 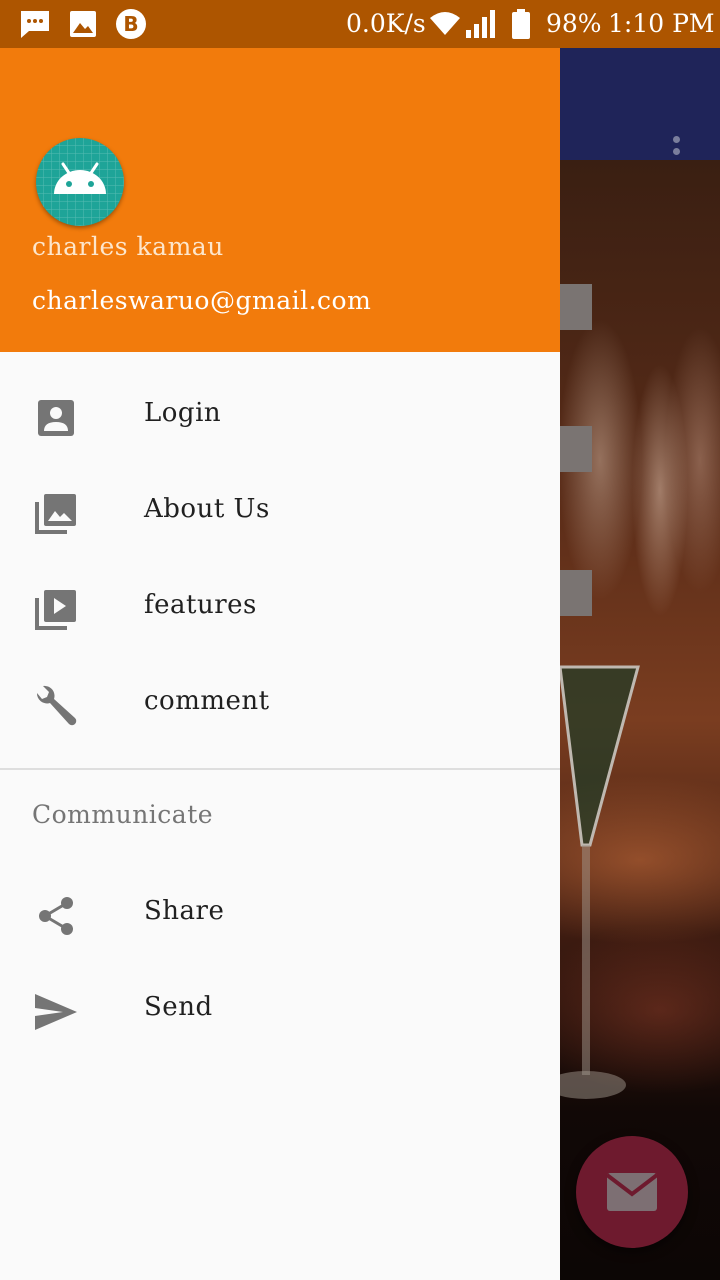 What do you see at coordinates (280, 914) in the screenshot?
I see `menu-item-share: Share` at bounding box center [280, 914].